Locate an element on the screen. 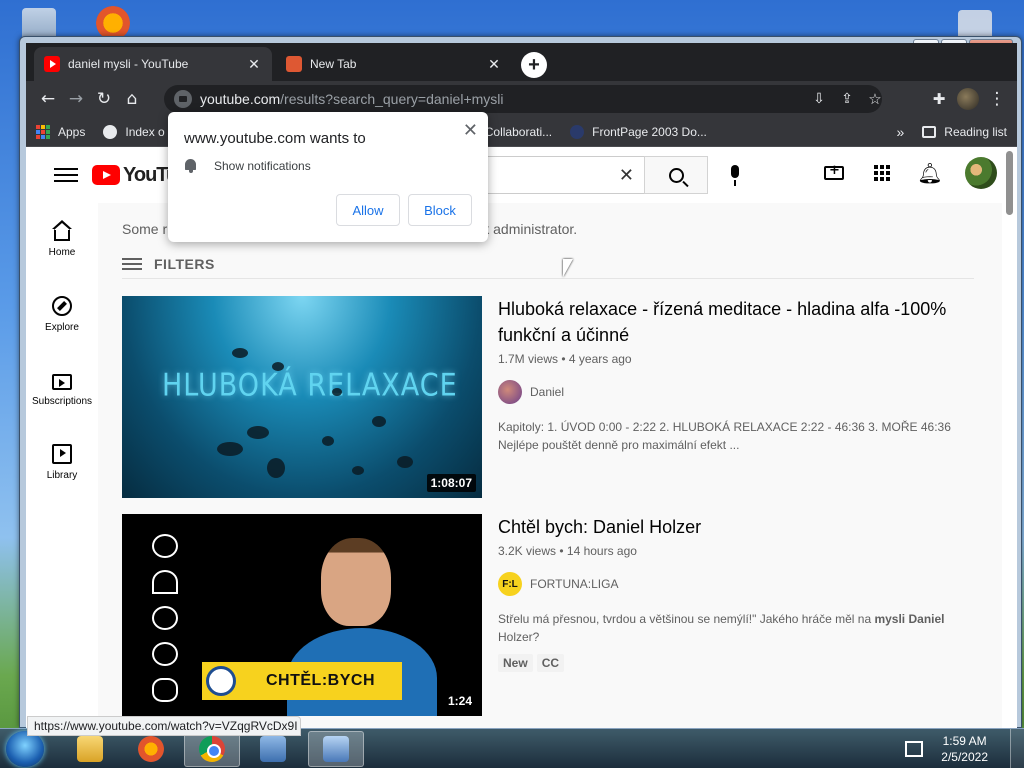 The width and height of the screenshot is (1024, 768). taskbar-explorer is located at coordinates (90, 749).